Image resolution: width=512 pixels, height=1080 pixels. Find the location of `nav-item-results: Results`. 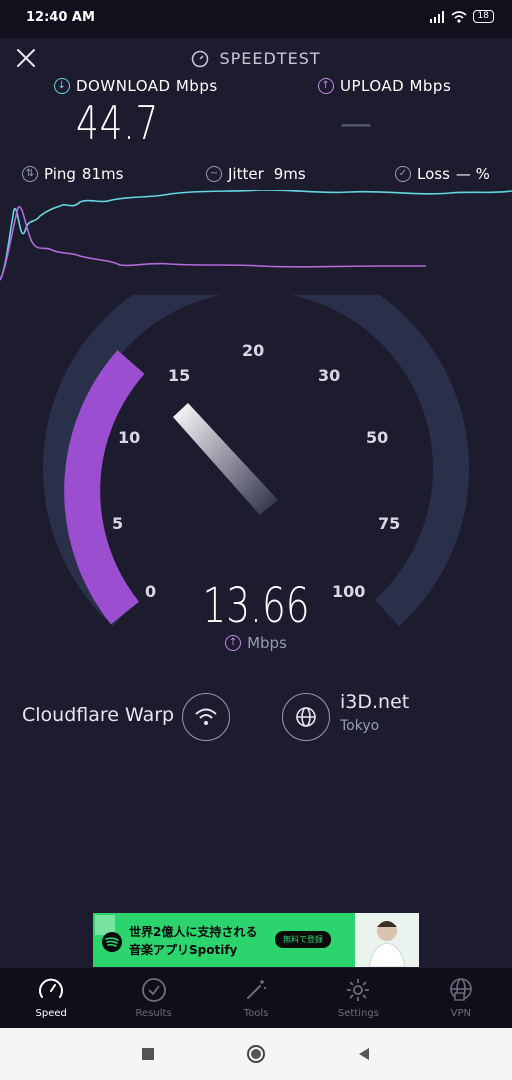

nav-item-results: Results is located at coordinates (153, 998).